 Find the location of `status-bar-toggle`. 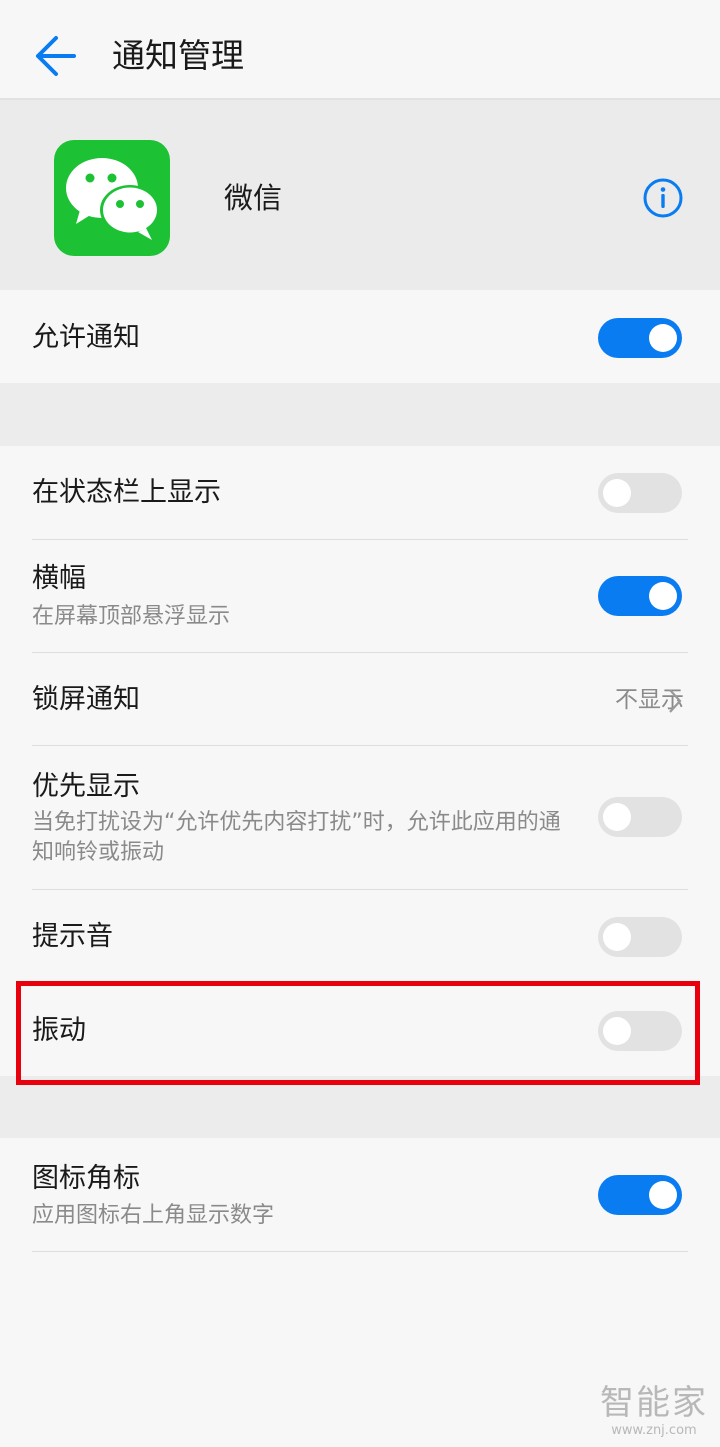

status-bar-toggle is located at coordinates (640, 493).